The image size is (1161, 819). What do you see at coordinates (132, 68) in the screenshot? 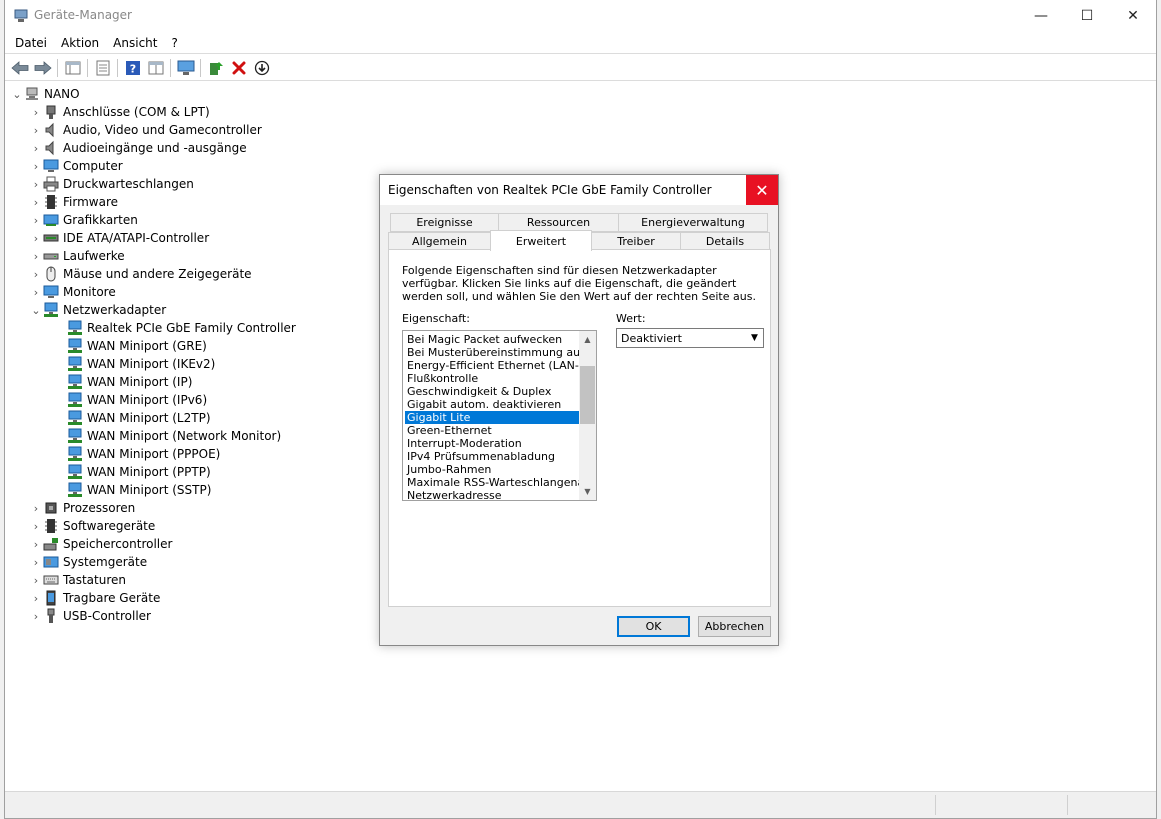
I see `help-button: ?` at bounding box center [132, 68].